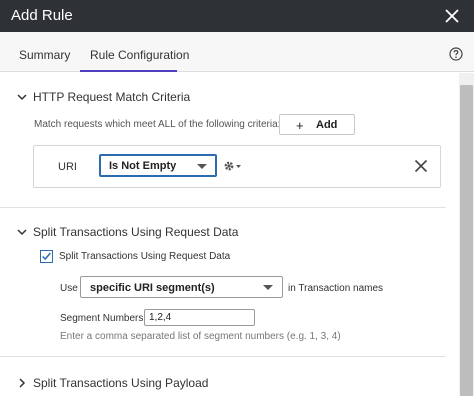  What do you see at coordinates (42, 15) in the screenshot?
I see `dialog-title: Add Rule` at bounding box center [42, 15].